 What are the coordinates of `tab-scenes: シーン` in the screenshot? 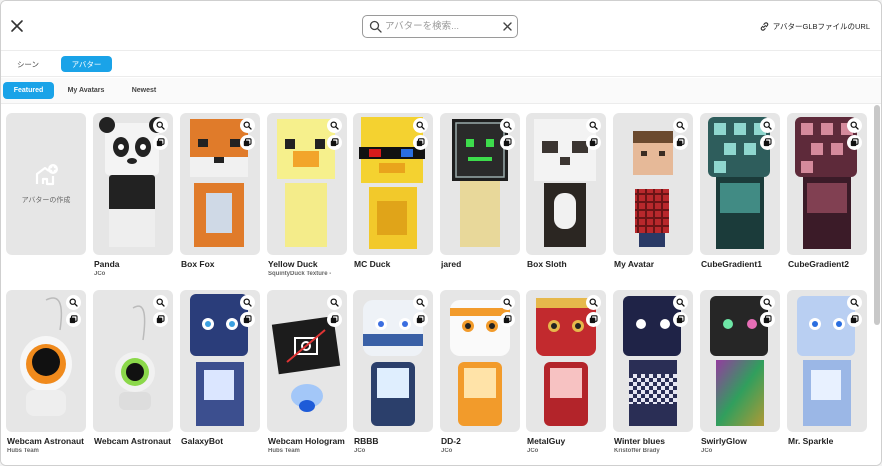 It's located at (28, 64).